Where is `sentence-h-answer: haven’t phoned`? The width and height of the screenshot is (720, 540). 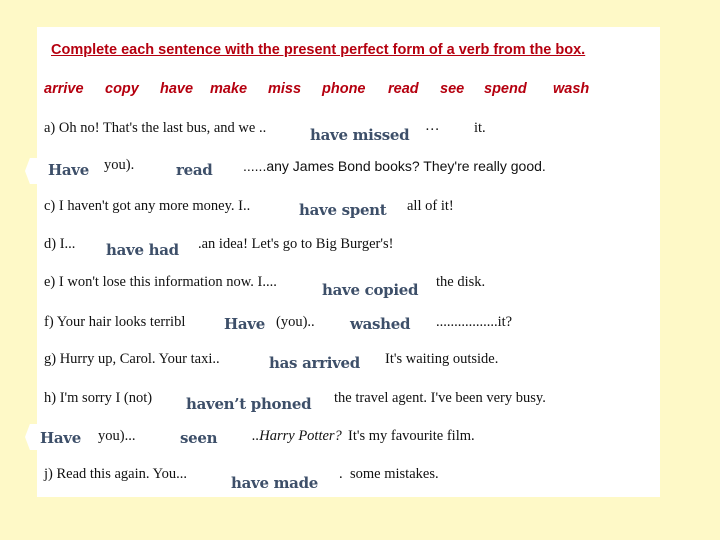
sentence-h-answer: haven’t phoned is located at coordinates (249, 404).